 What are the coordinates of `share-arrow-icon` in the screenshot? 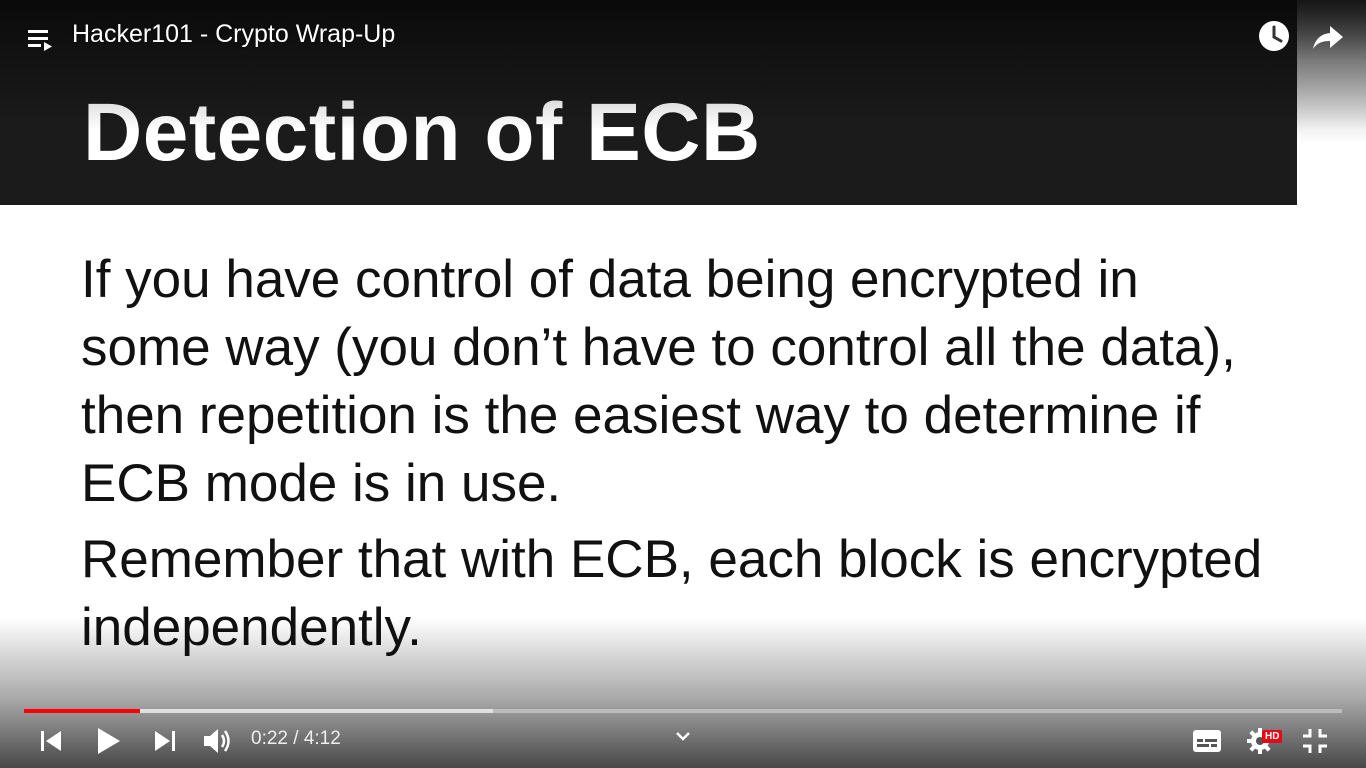 It's located at (1328, 37).